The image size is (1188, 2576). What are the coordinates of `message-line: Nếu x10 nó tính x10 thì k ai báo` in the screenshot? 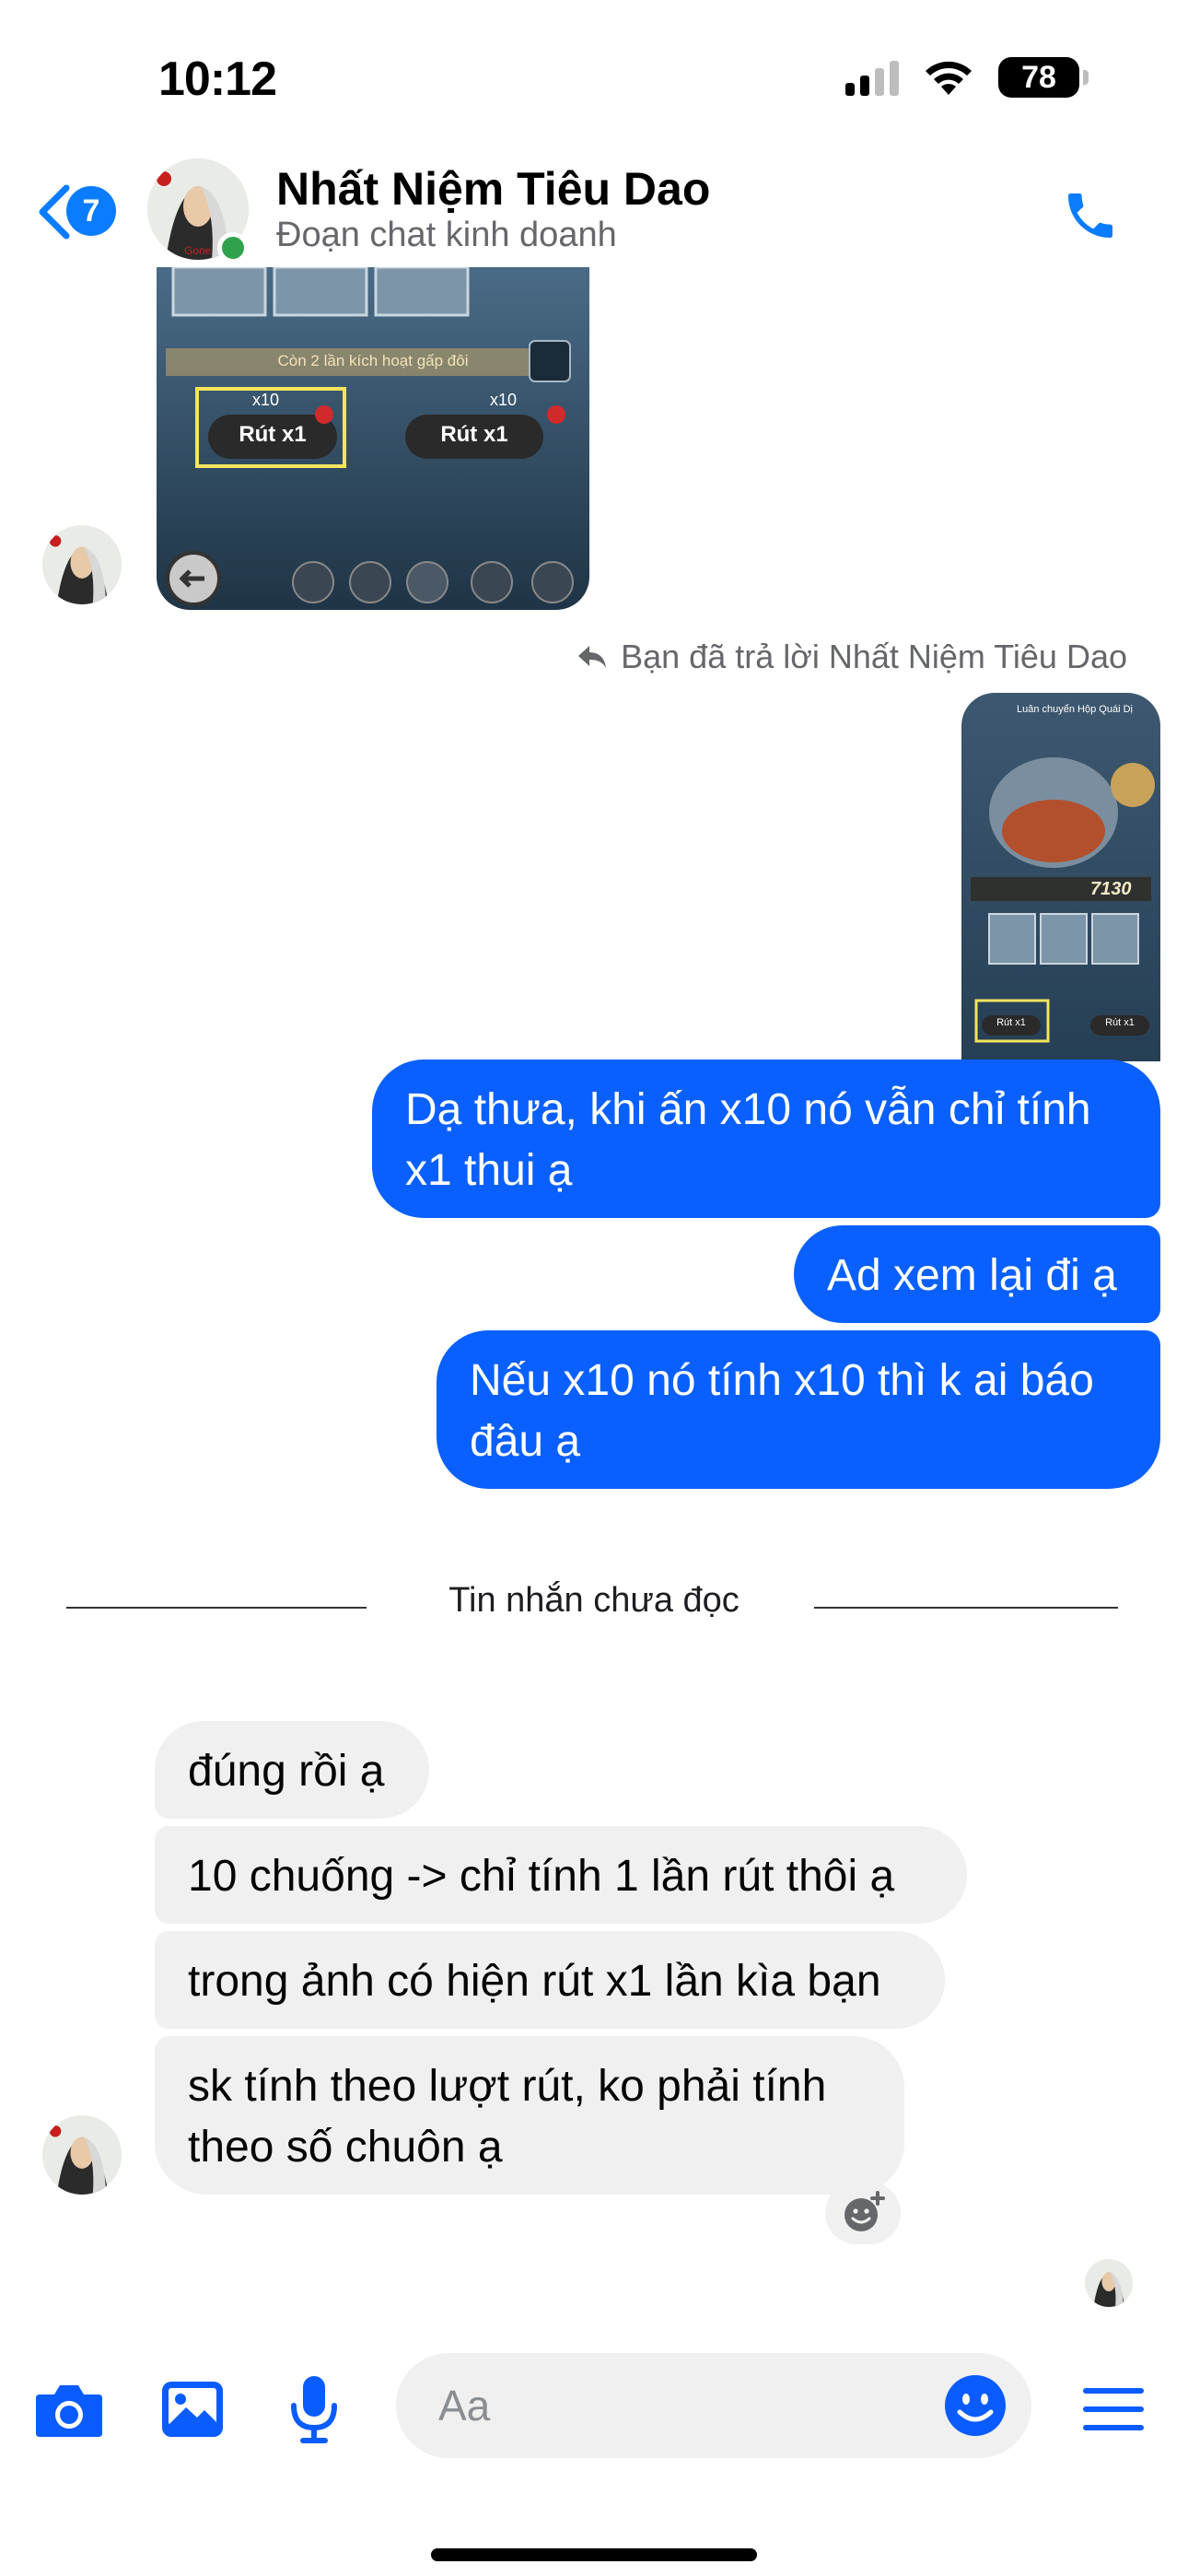 It's located at (782, 1381).